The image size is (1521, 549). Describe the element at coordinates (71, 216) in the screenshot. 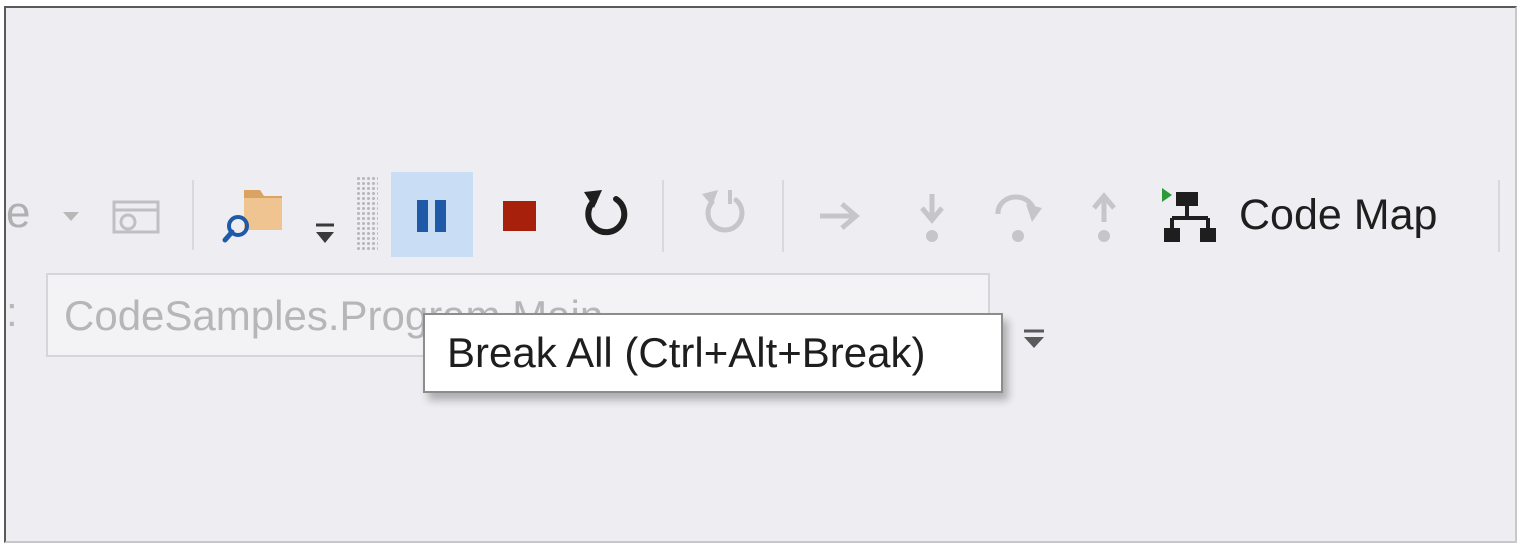

I see `dropdown-arrow-icon` at that location.